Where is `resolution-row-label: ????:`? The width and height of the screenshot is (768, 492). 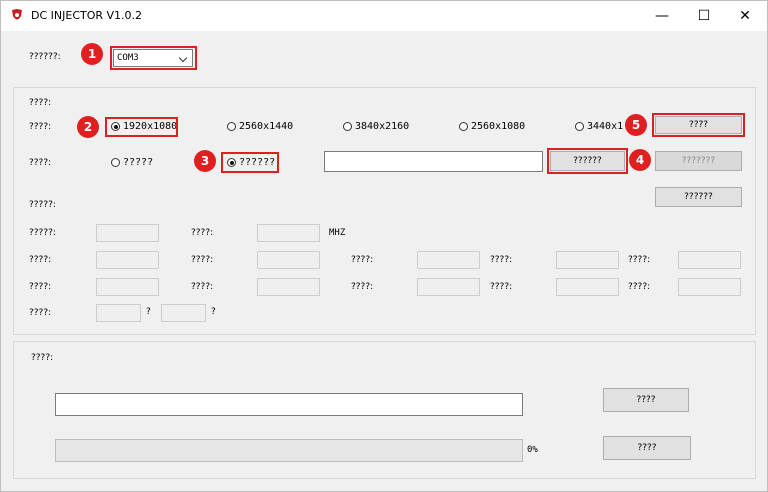 resolution-row-label: ????: is located at coordinates (40, 127).